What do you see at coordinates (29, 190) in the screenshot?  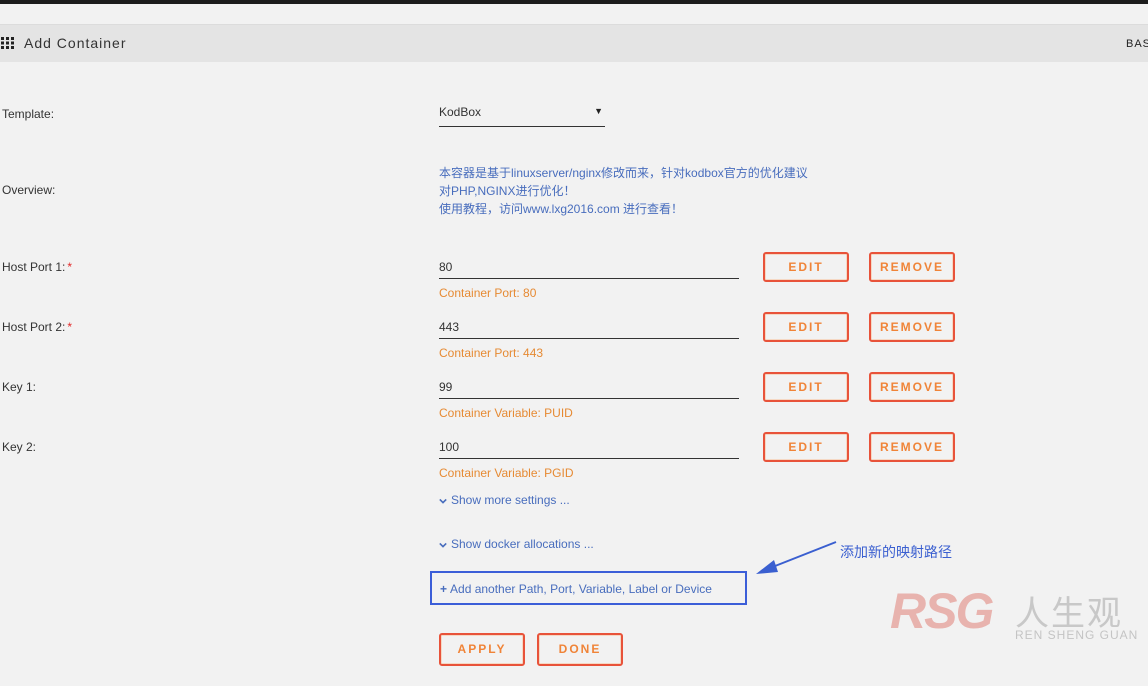 I see `overview-label: Overview:` at bounding box center [29, 190].